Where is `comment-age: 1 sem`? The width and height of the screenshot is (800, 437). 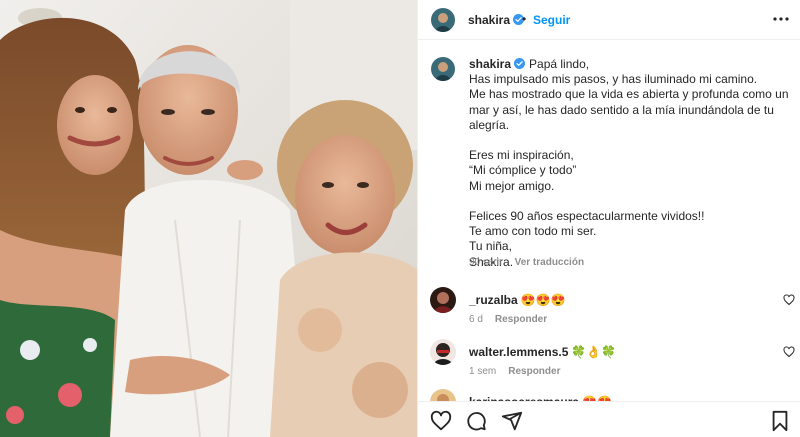
comment-age: 1 sem is located at coordinates (483, 371).